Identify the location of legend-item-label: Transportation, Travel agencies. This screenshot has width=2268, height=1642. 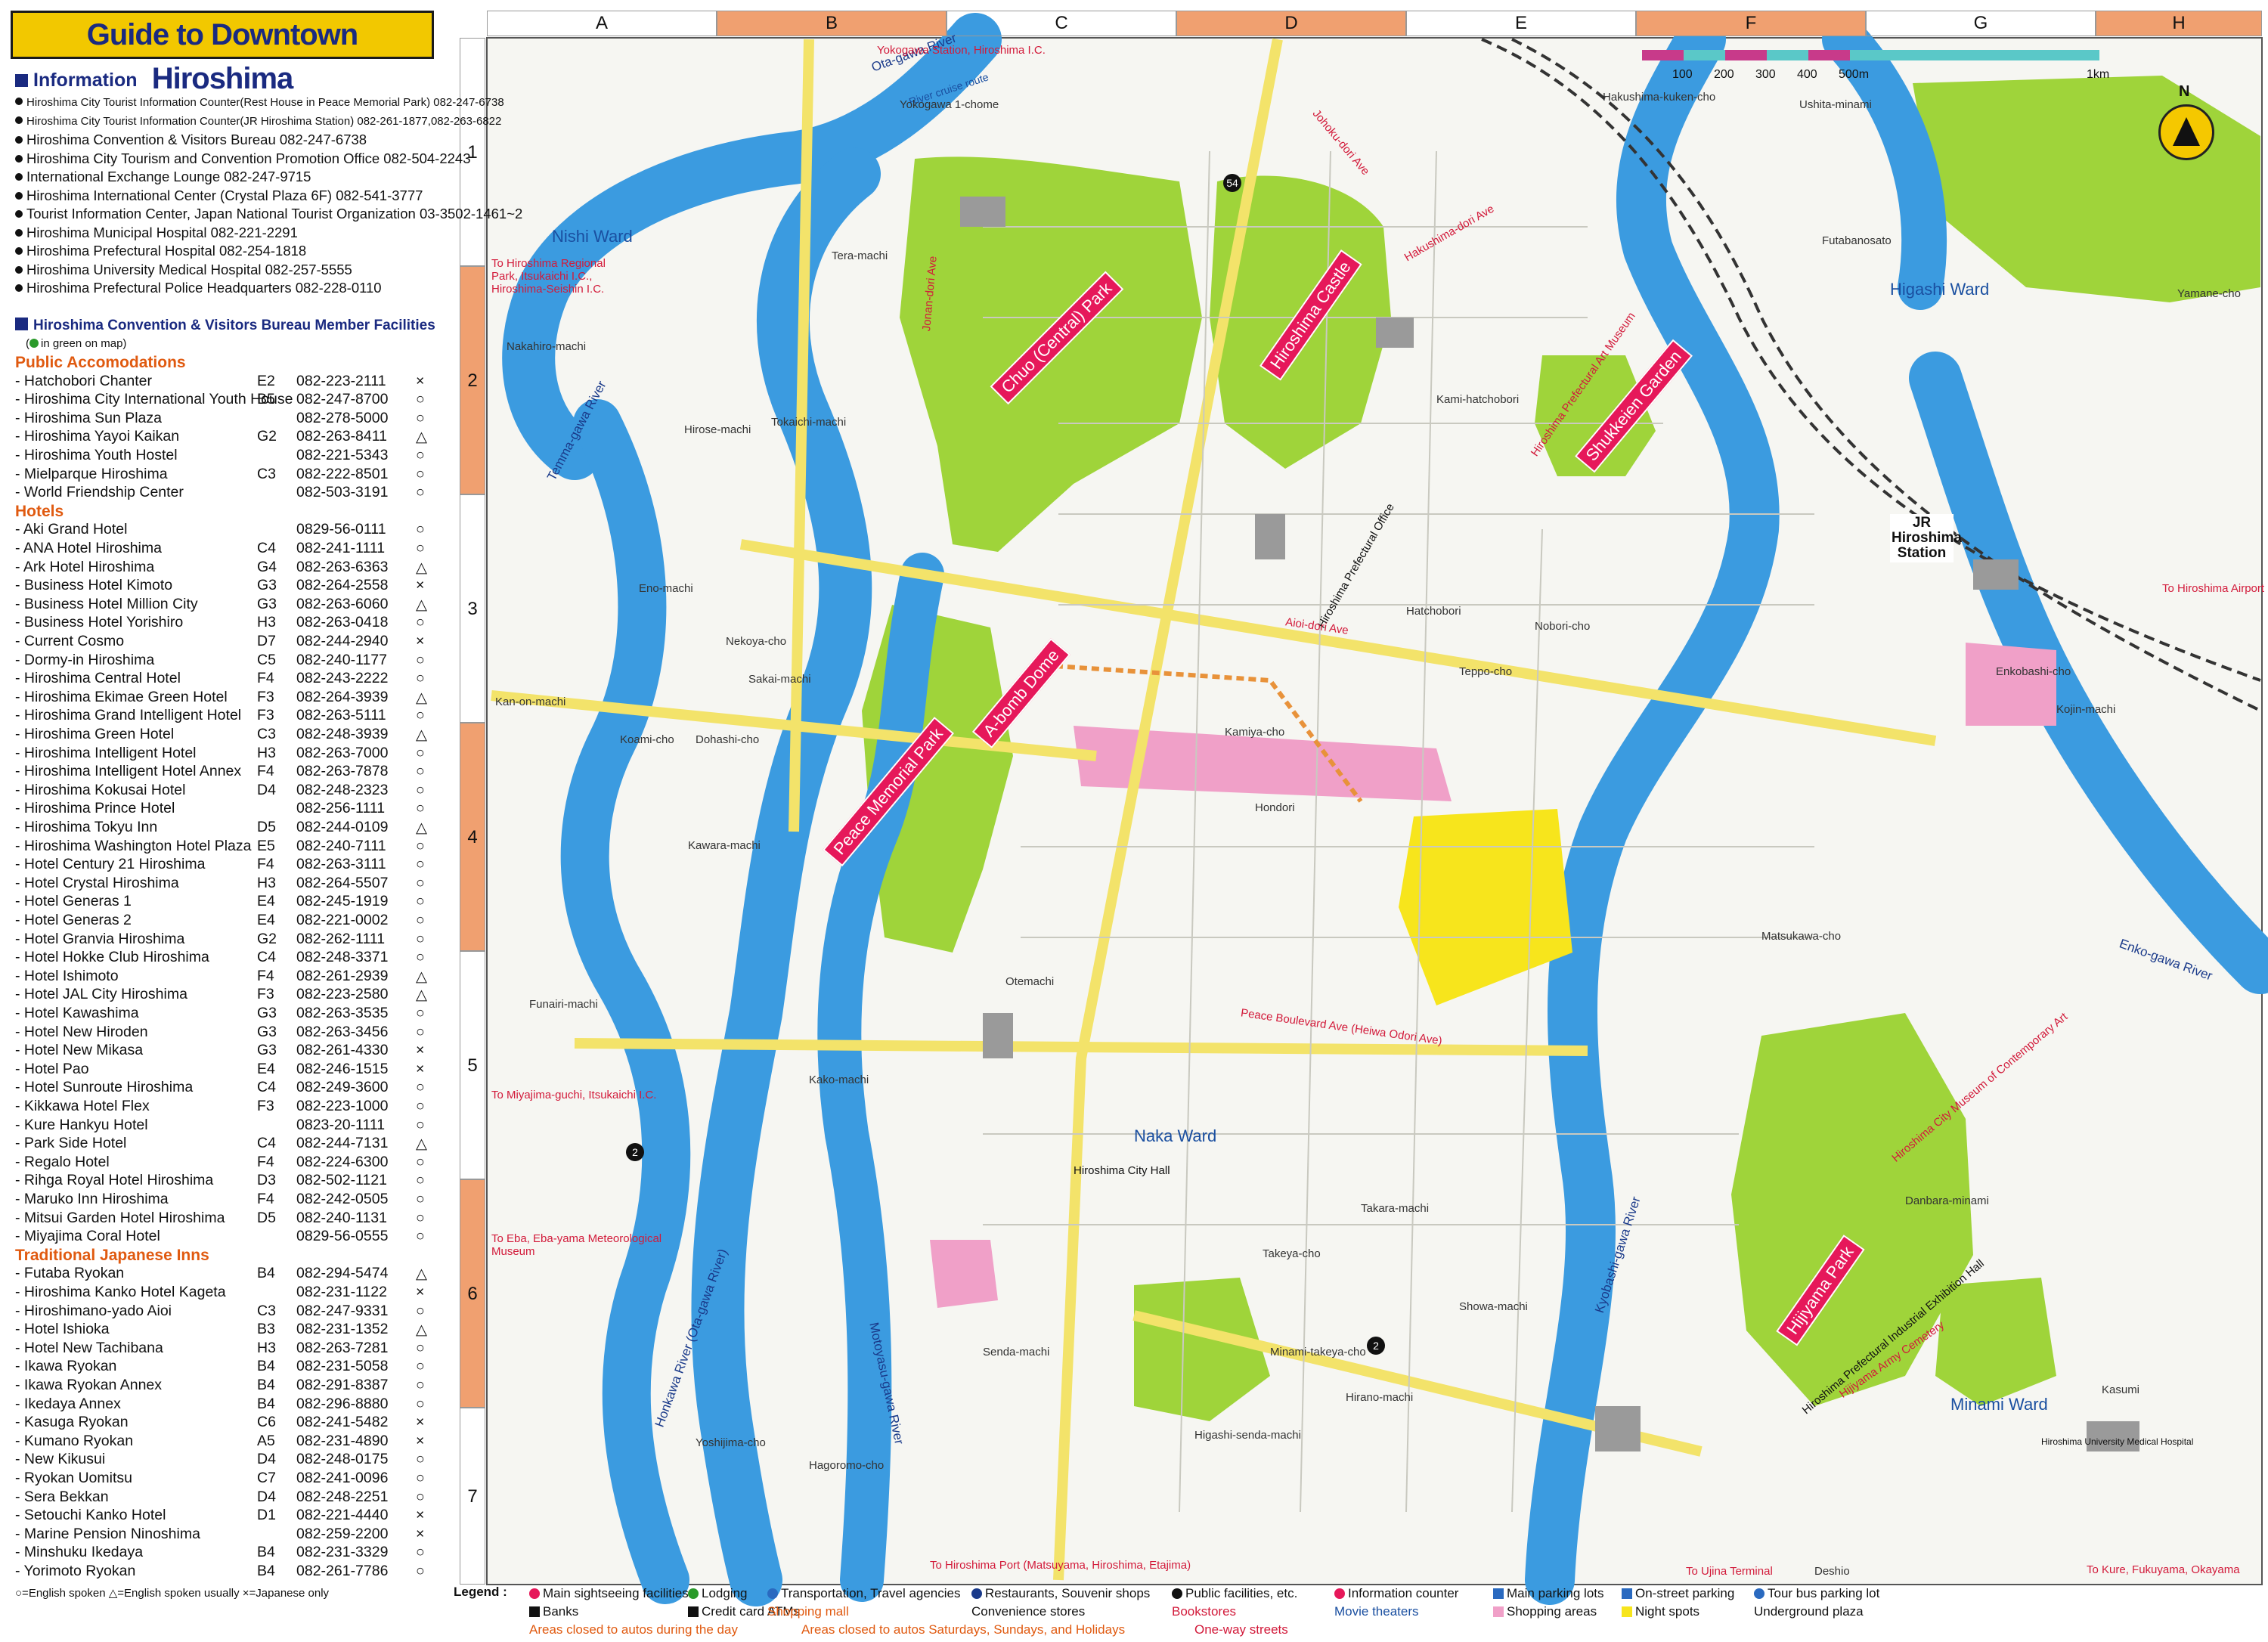
(871, 1593).